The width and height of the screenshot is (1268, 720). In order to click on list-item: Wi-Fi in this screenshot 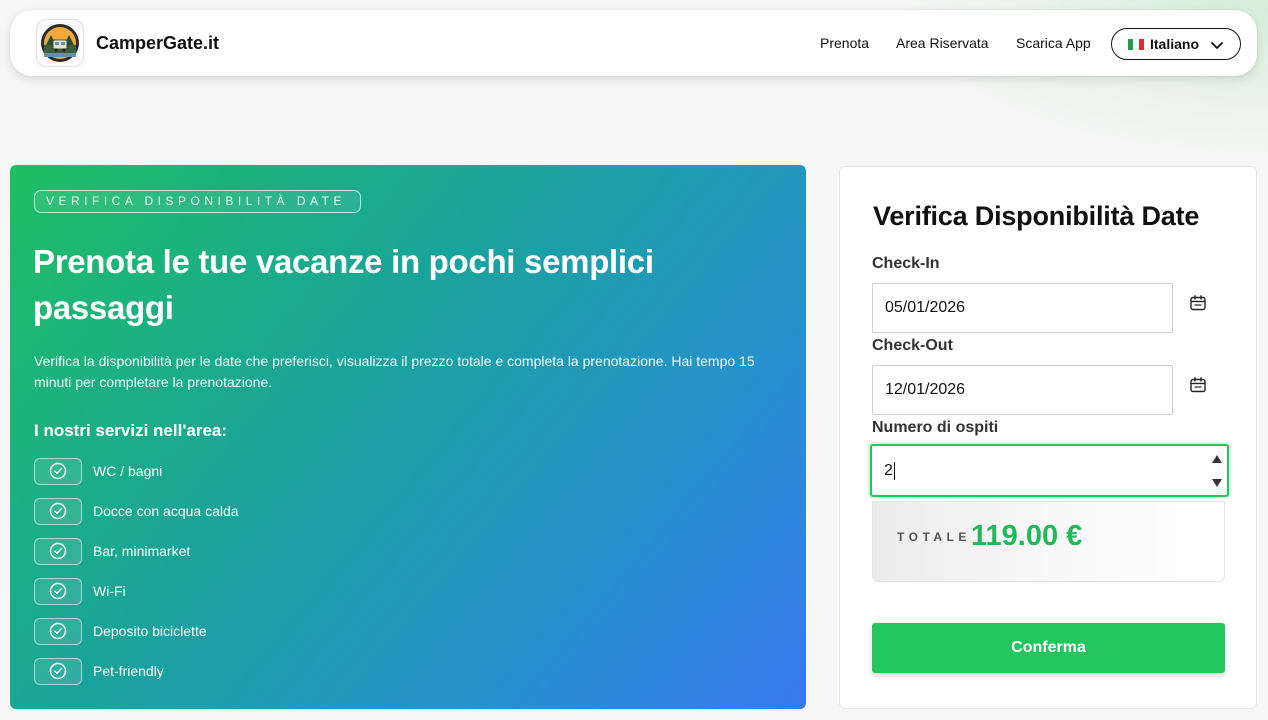, I will do `click(80, 591)`.